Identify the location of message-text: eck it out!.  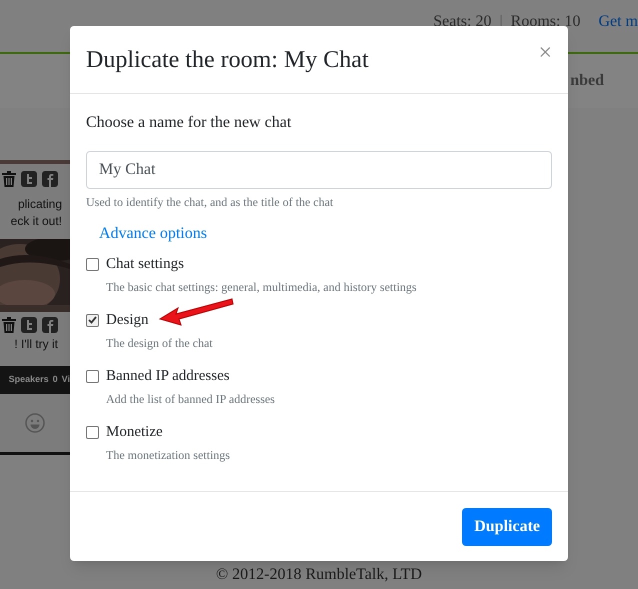
(36, 221).